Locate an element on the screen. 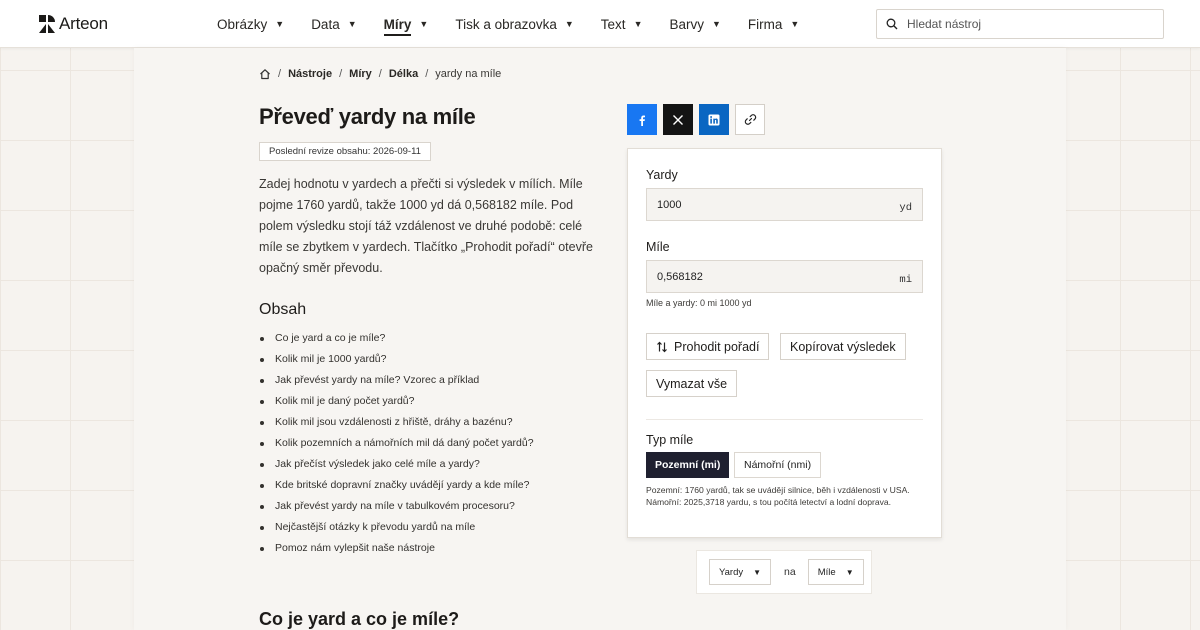 Image resolution: width=1200 pixels, height=630 pixels. link-icon is located at coordinates (750, 119).